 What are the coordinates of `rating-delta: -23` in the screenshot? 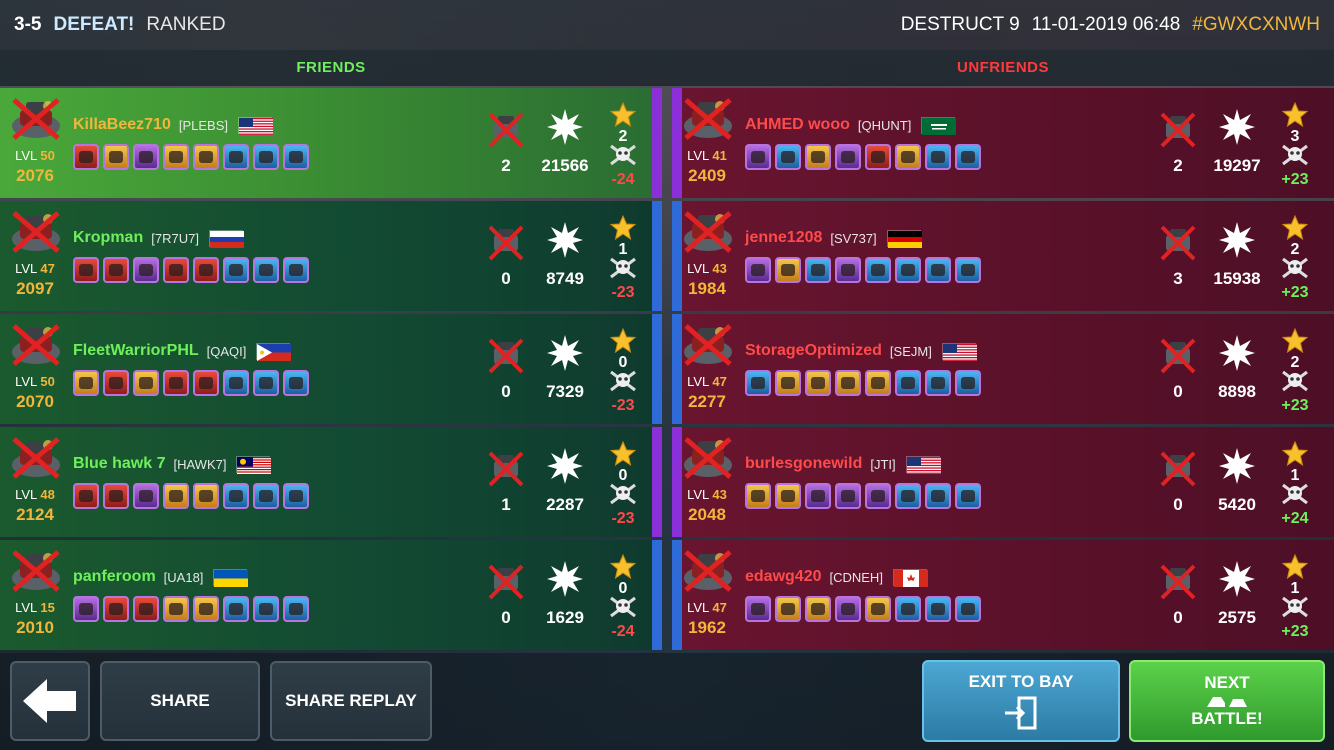 It's located at (623, 405).